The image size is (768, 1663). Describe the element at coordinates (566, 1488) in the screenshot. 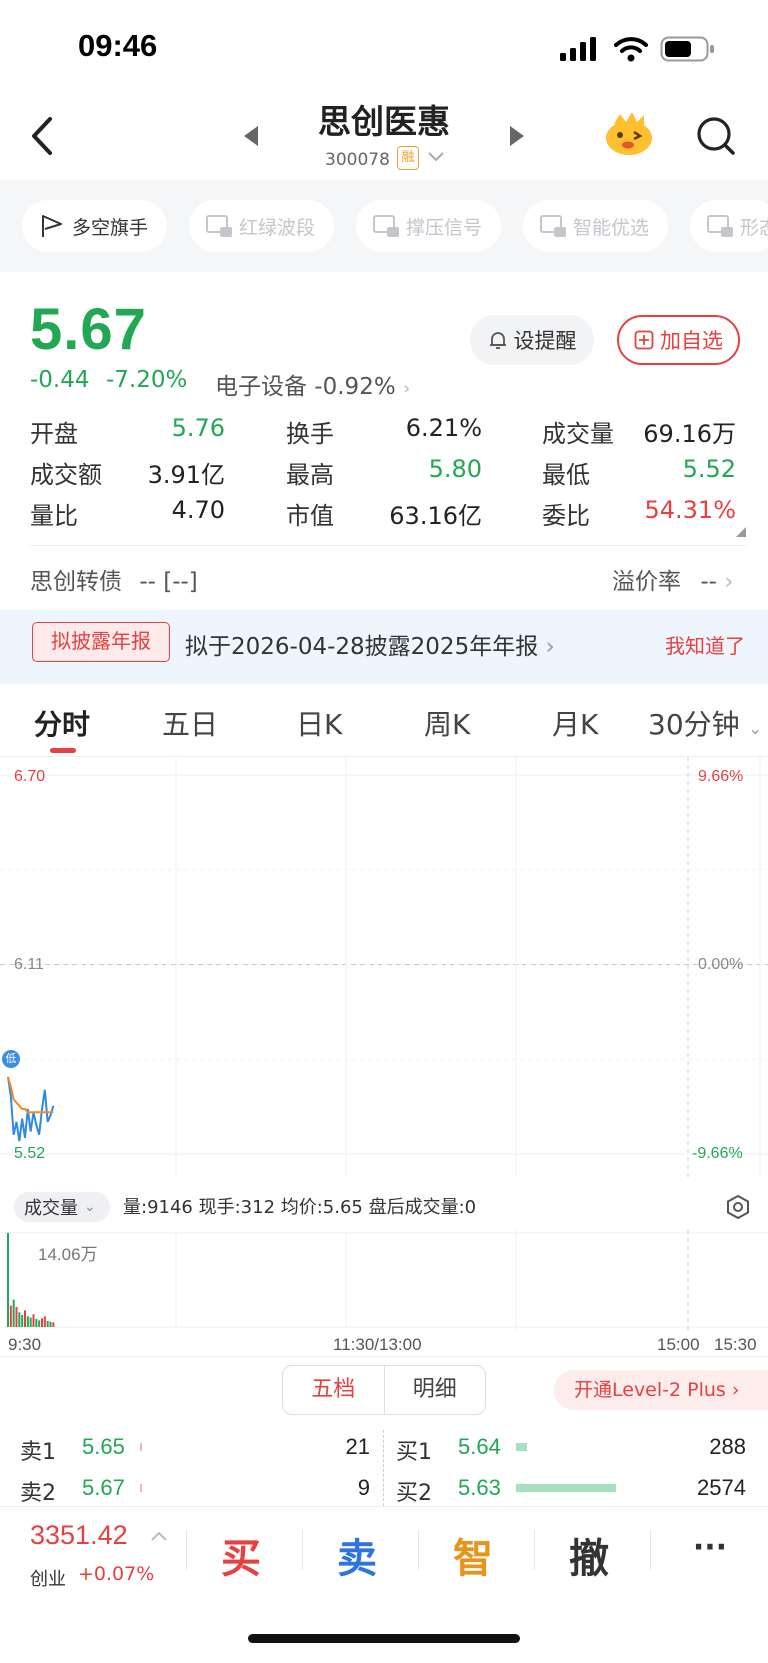

I see `bid2-depth-bar` at that location.